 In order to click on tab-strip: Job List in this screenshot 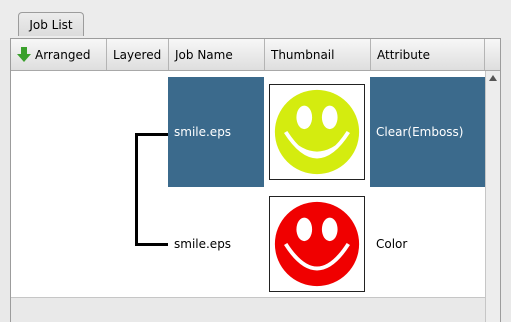, I will do `click(255, 20)`.